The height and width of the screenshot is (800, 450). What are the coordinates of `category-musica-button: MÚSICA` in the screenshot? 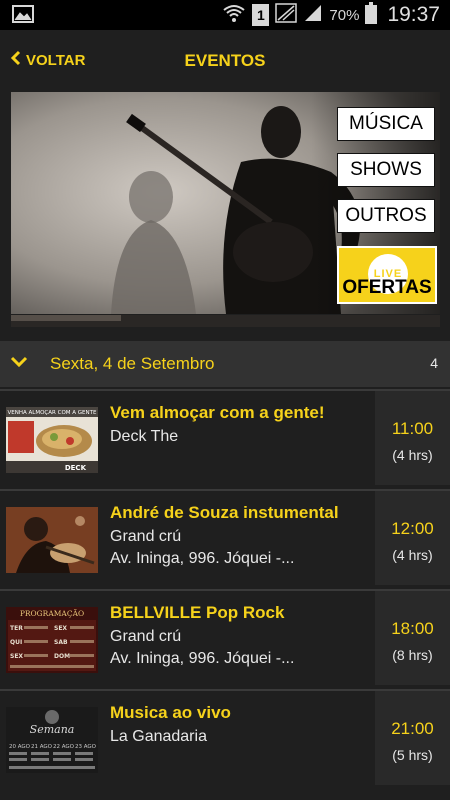 It's located at (386, 124).